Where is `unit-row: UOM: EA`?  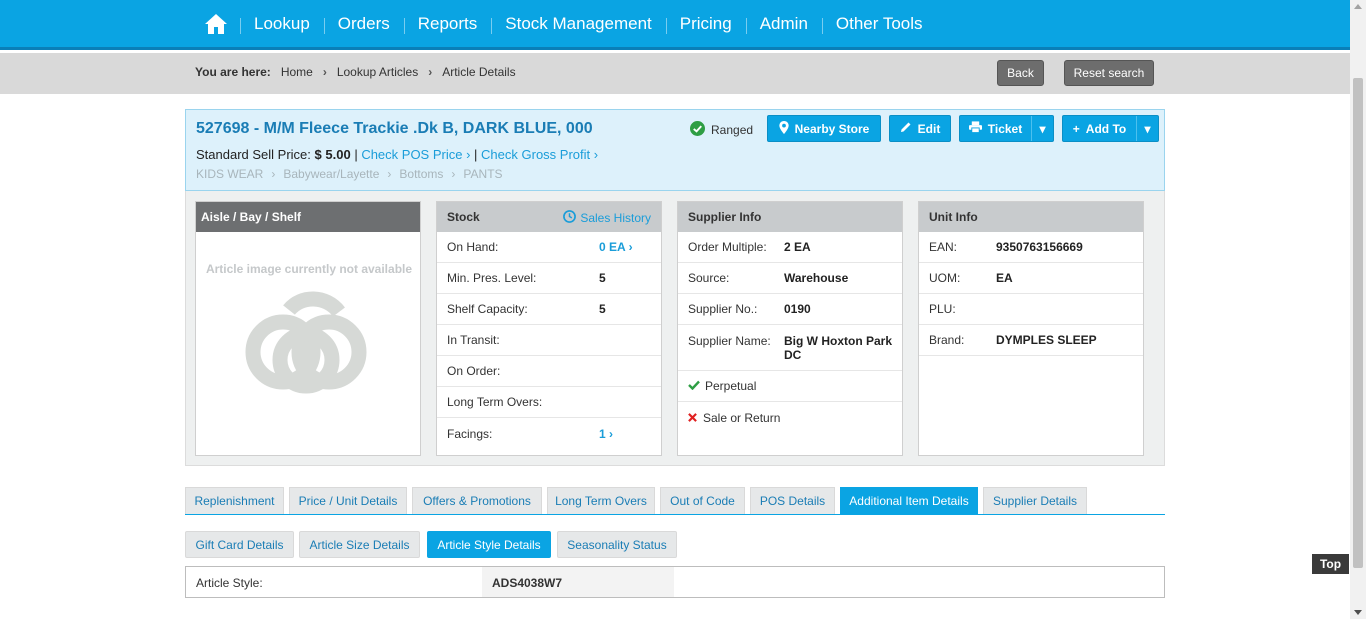
unit-row: UOM: EA is located at coordinates (1031, 278).